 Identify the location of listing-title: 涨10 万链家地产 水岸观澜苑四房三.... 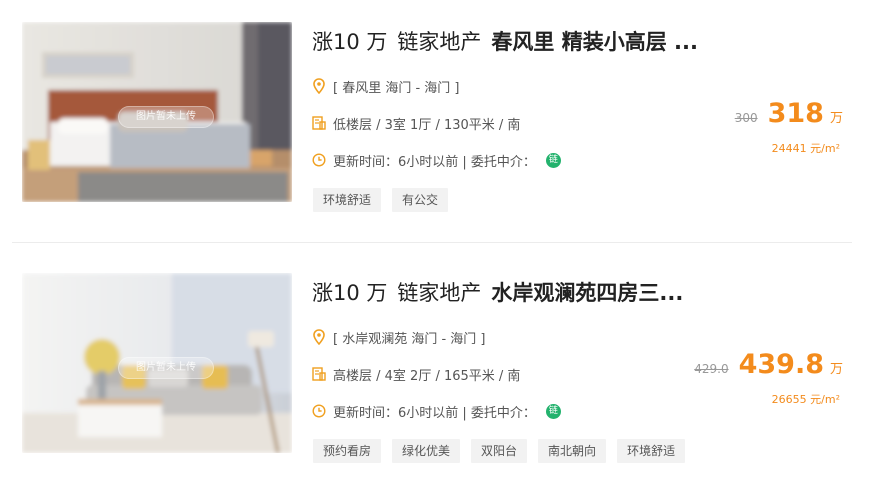
(532, 293).